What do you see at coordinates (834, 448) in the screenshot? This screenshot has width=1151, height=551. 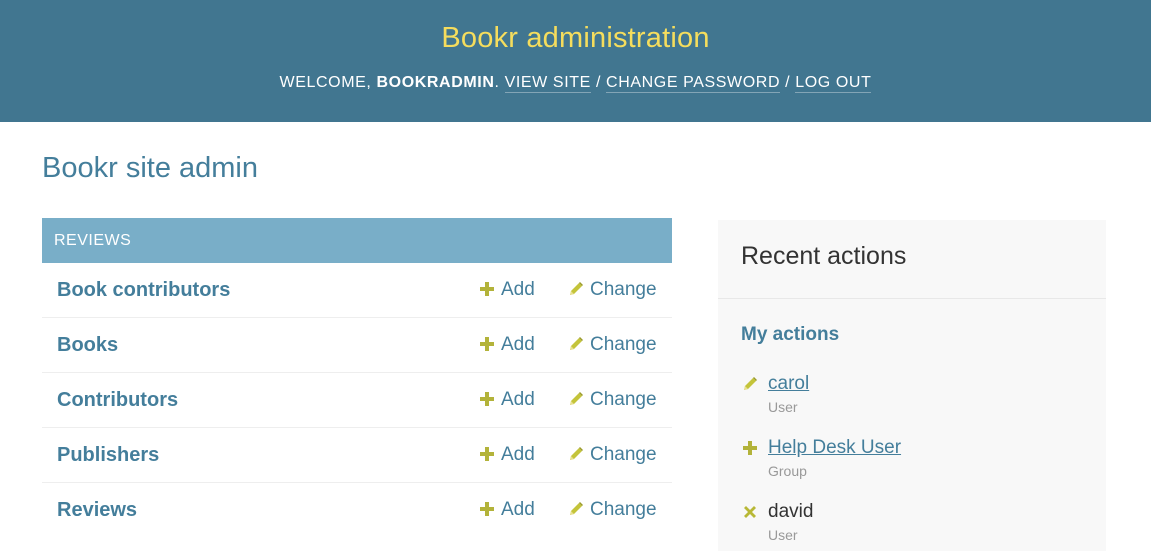 I see `action-object-link: Help Desk User` at bounding box center [834, 448].